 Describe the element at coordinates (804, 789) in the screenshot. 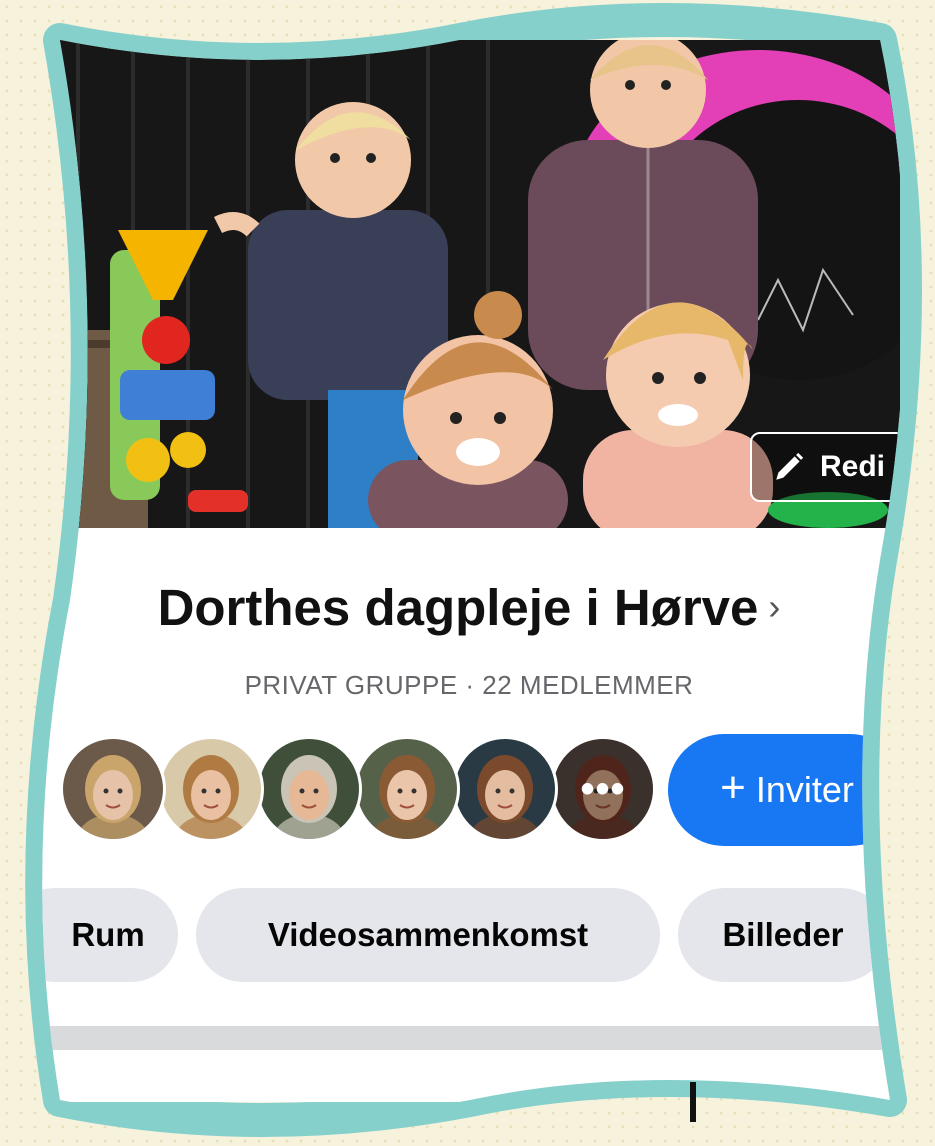

I see `invite-label: Inviter` at that location.